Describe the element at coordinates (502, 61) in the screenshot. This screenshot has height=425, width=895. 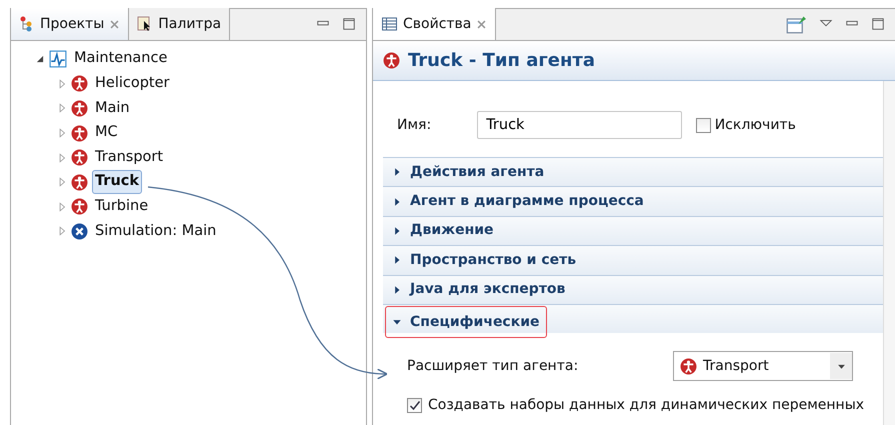
I see `header-title: Truck - Тип агента` at that location.